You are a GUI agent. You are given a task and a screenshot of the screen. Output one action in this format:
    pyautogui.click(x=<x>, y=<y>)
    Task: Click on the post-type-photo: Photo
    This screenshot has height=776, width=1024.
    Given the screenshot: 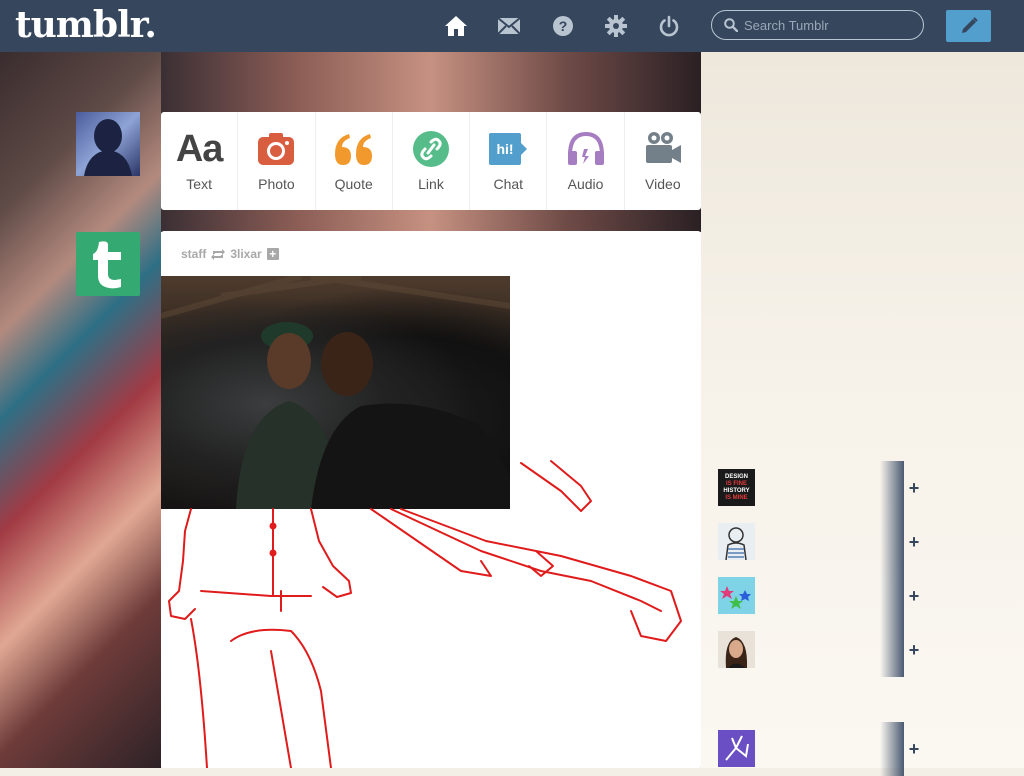 What is the action you would take?
    pyautogui.click(x=277, y=161)
    